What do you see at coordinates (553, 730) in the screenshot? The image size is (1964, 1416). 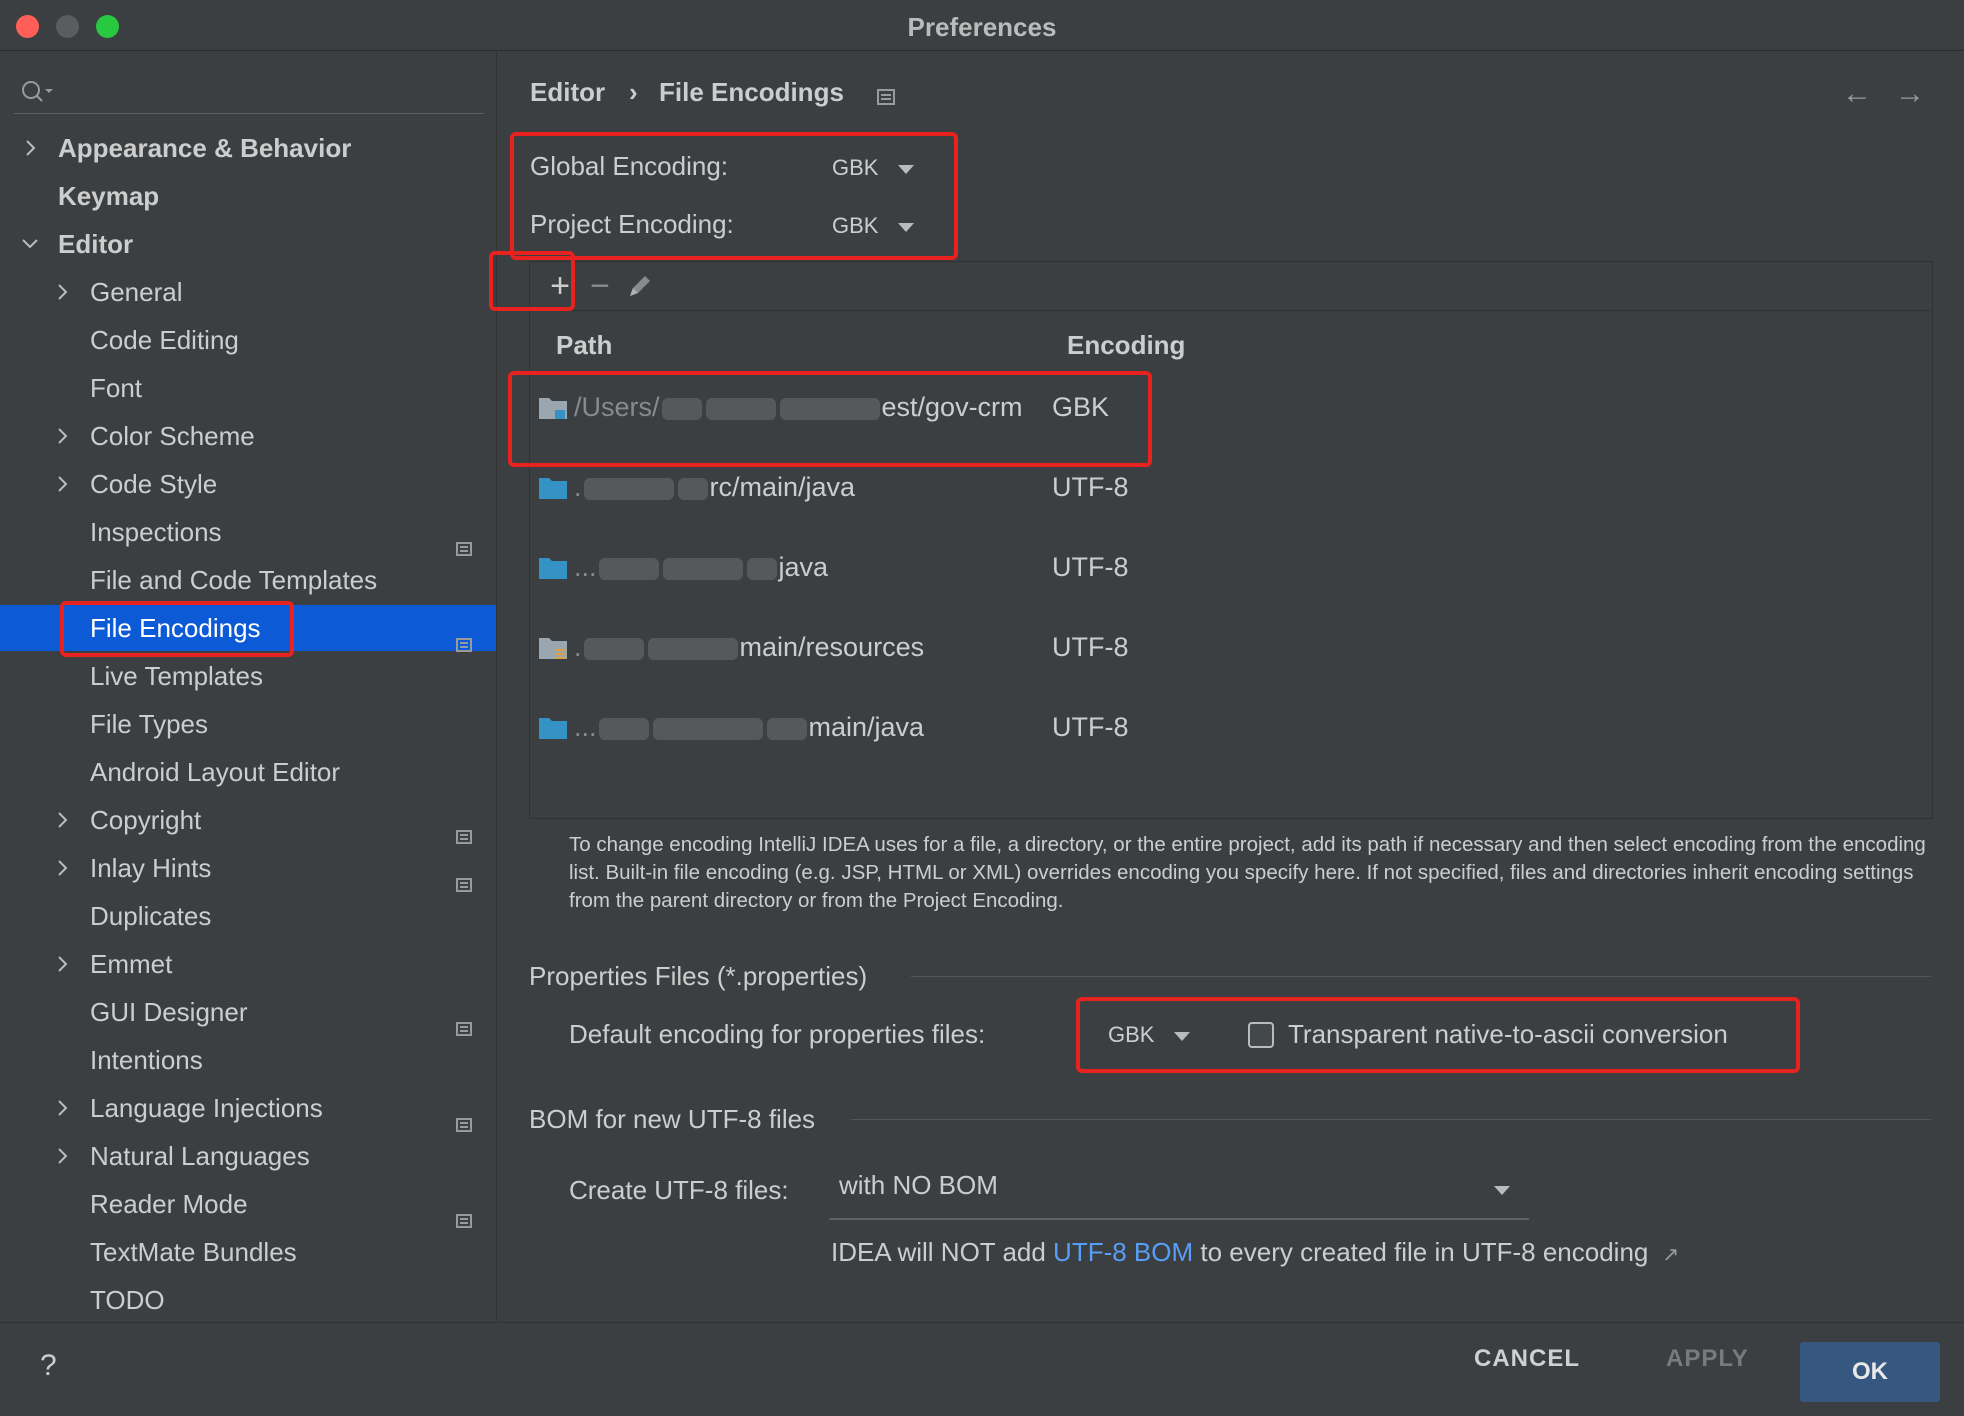 I see `source-folder-icon` at bounding box center [553, 730].